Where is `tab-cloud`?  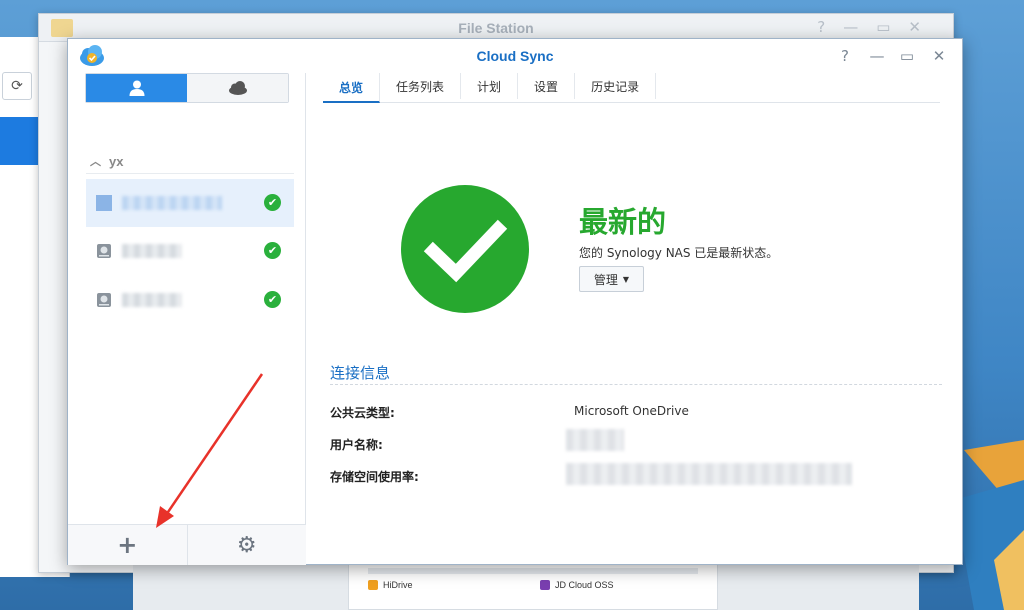 tab-cloud is located at coordinates (237, 88).